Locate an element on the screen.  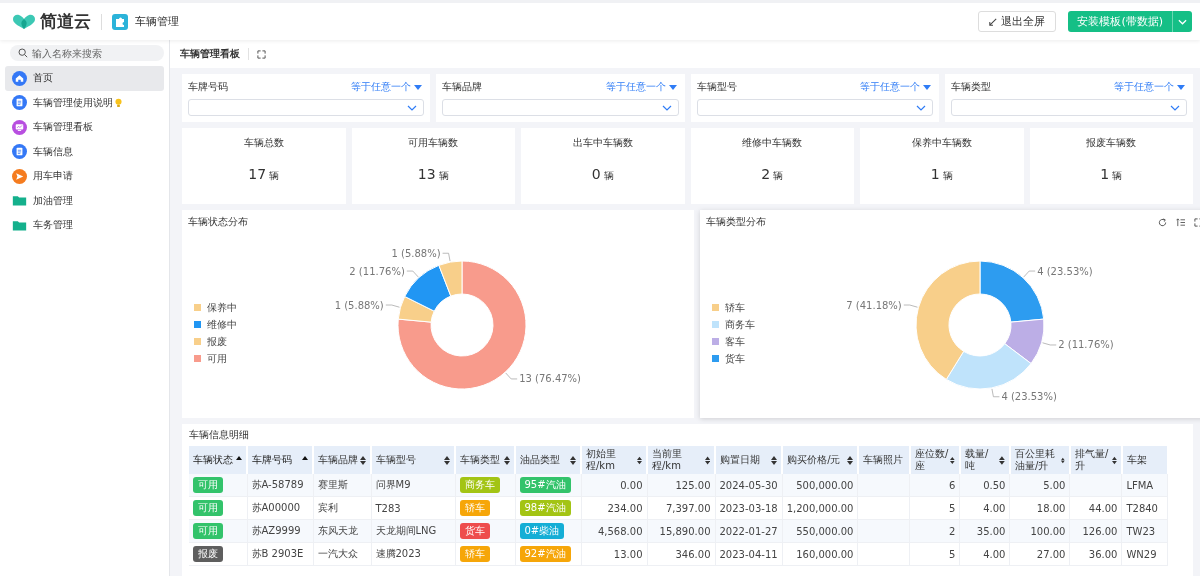
chart-title: 车辆状态分布 is located at coordinates (218, 222).